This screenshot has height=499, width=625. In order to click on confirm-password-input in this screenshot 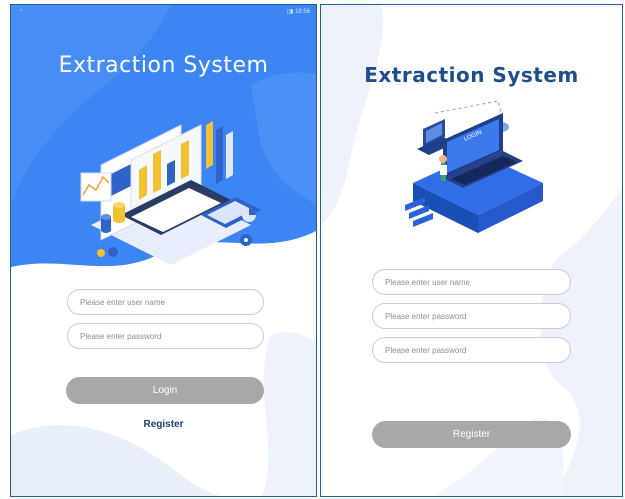, I will do `click(471, 350)`.